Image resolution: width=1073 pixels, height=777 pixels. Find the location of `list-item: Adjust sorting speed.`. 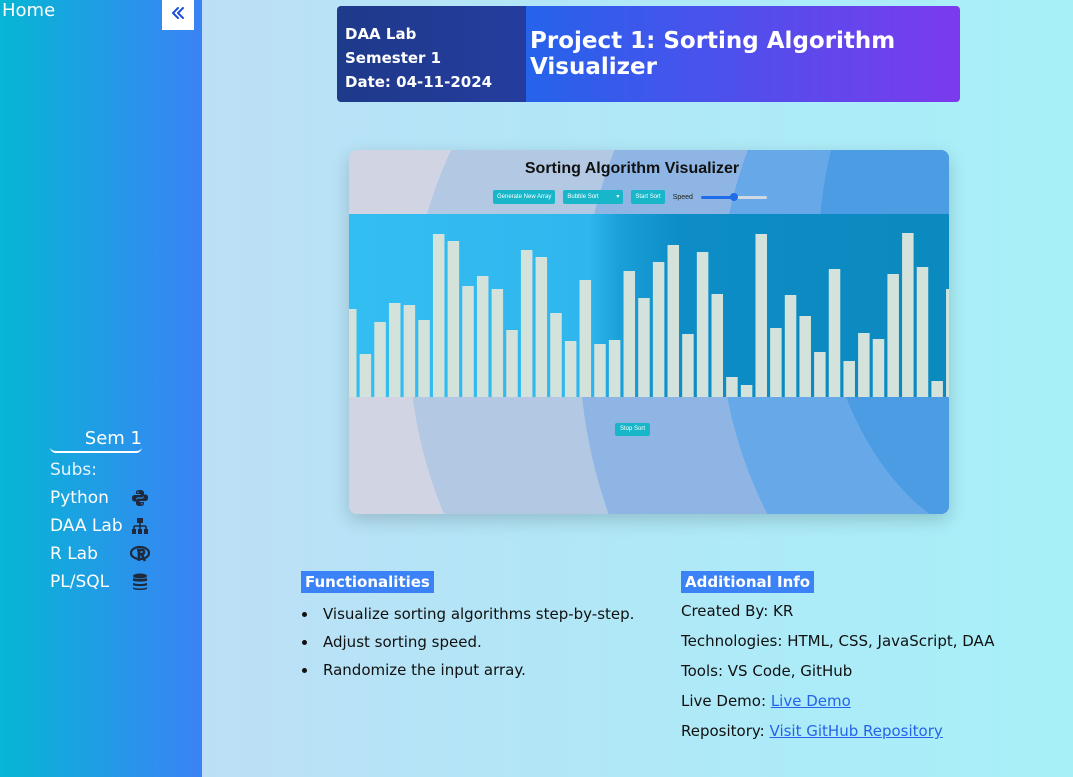

list-item: Adjust sorting speed. is located at coordinates (467, 642).